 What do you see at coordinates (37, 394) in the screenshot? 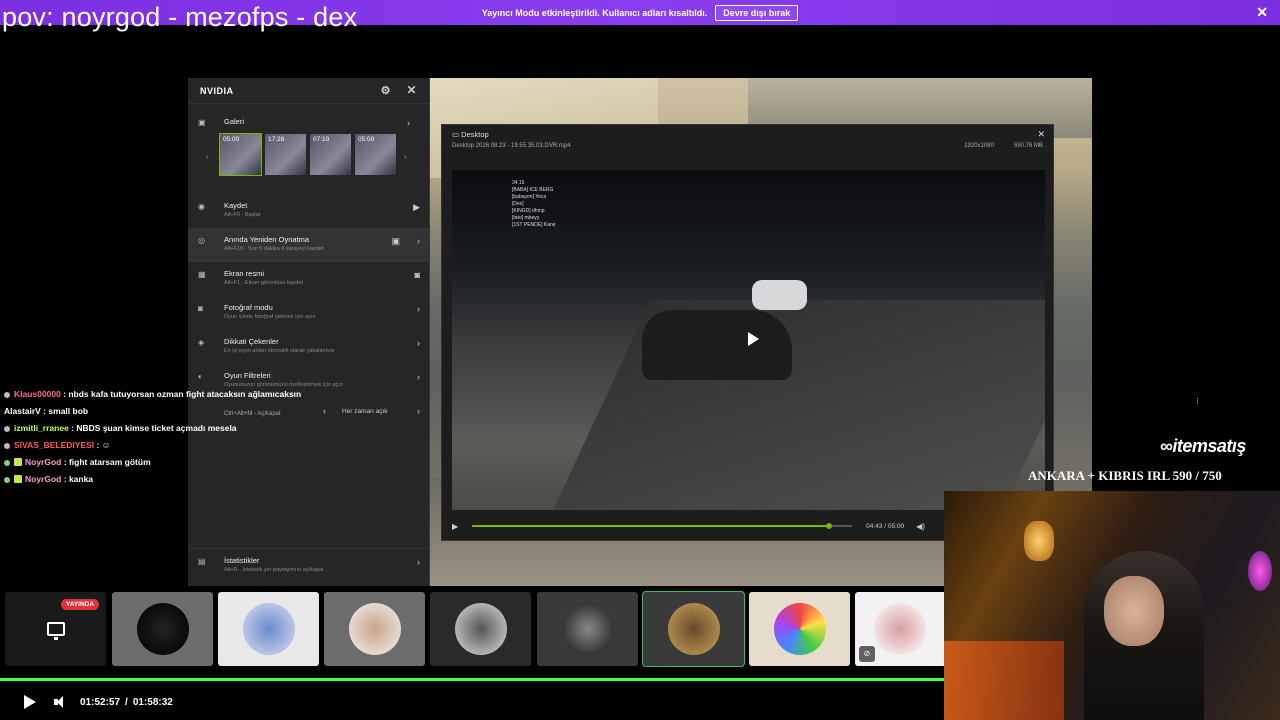
I see `chat-username: Klaus00000` at bounding box center [37, 394].